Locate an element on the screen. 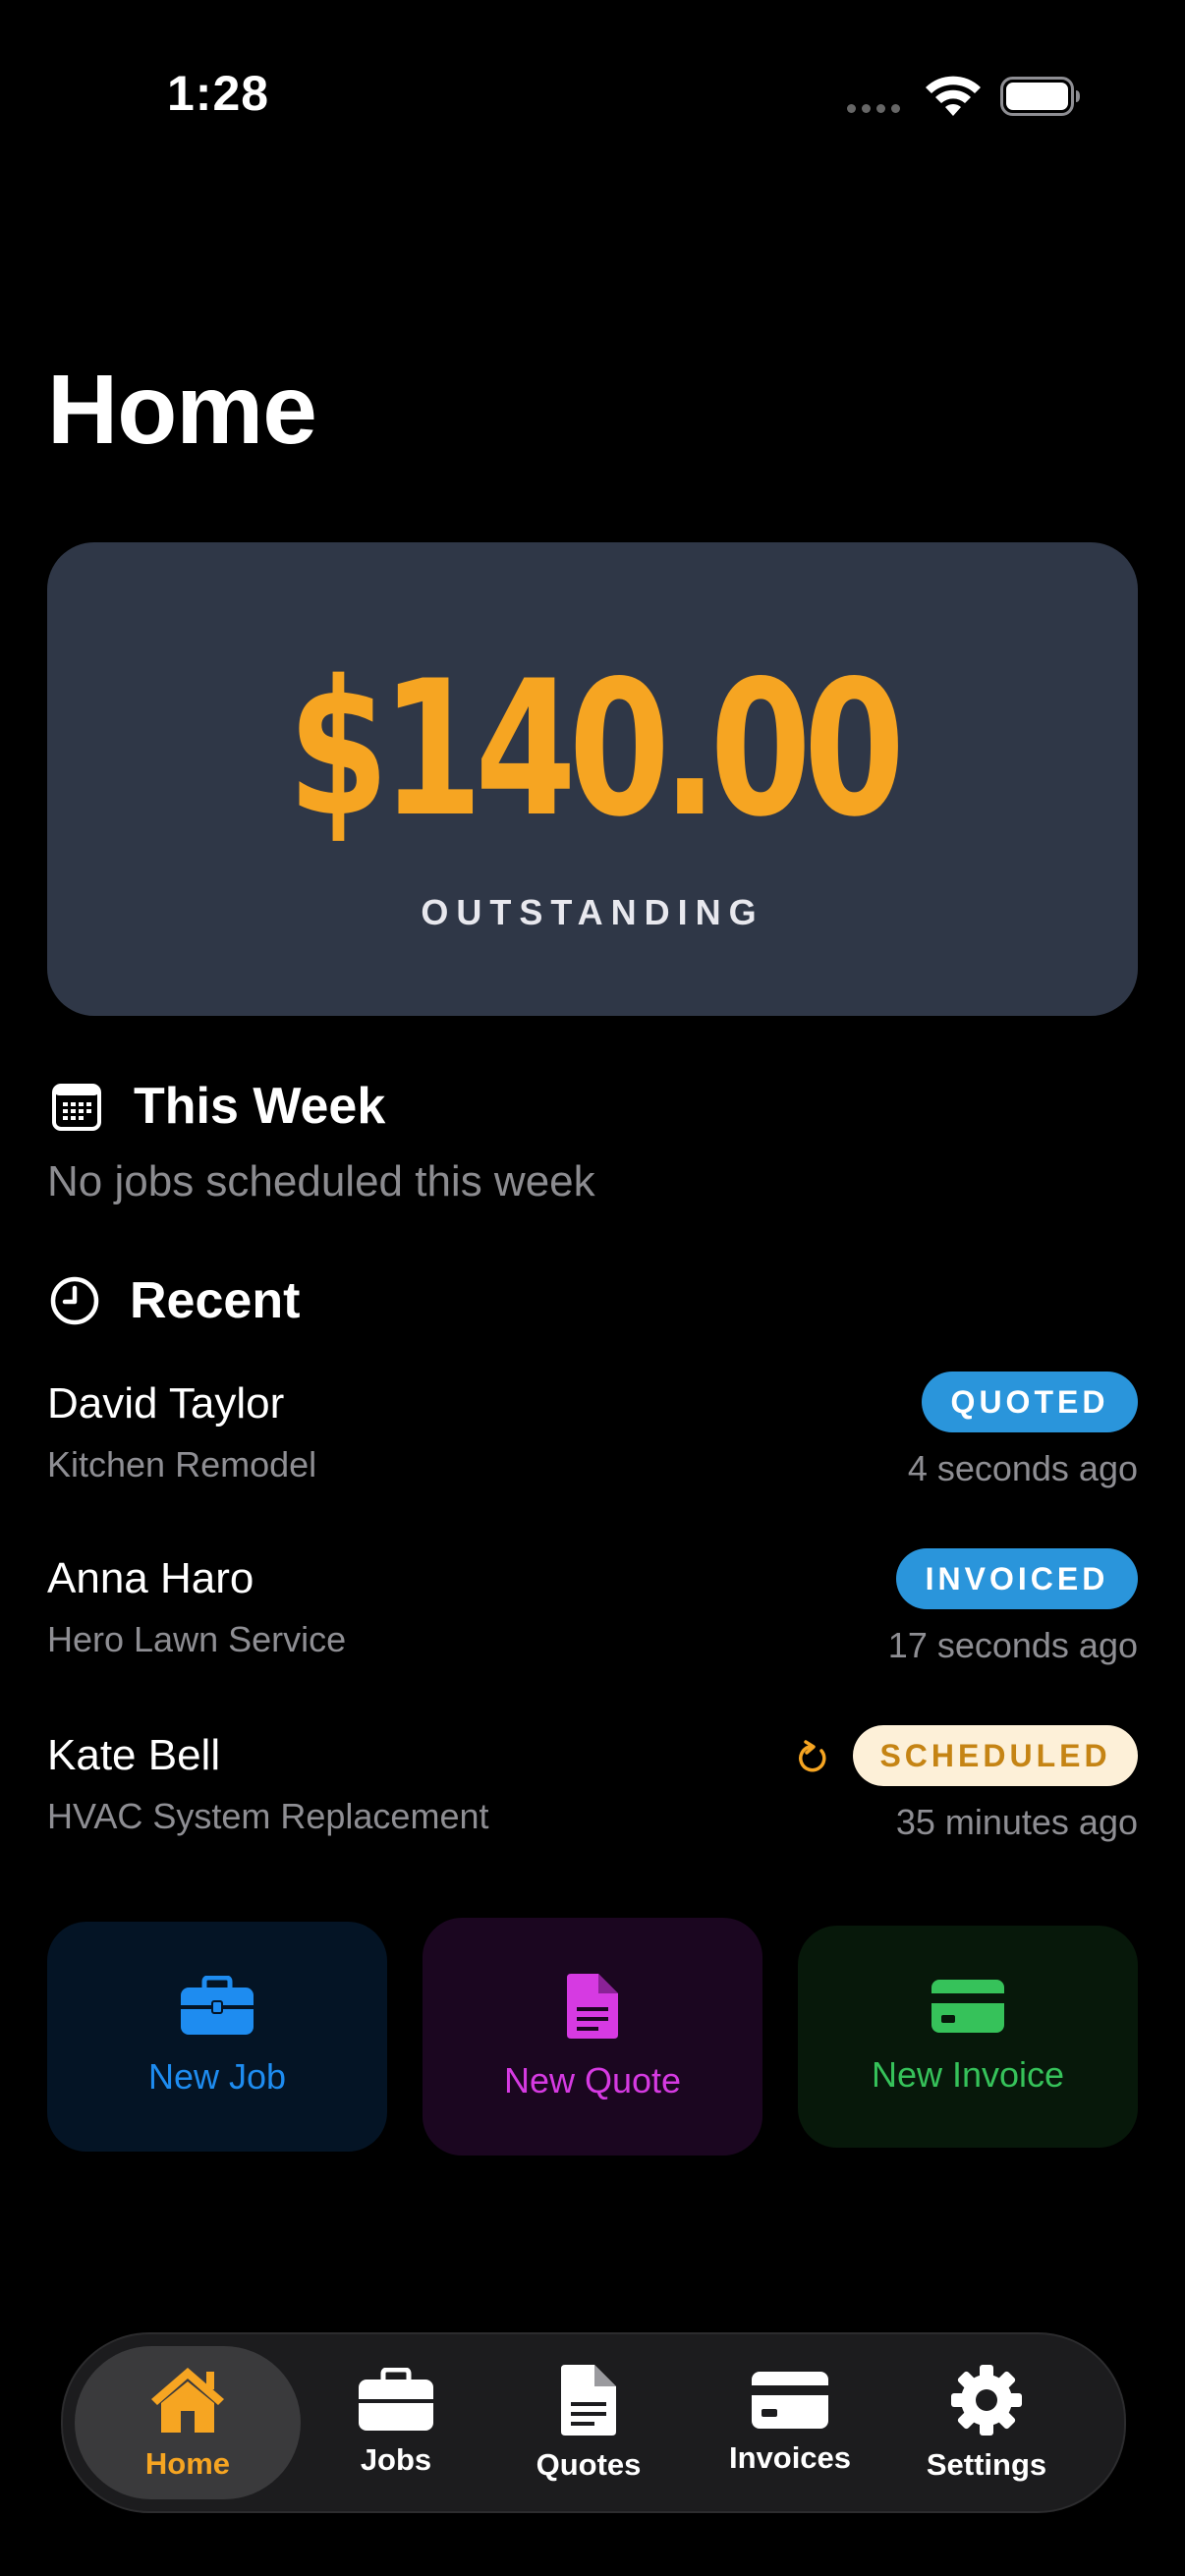 This screenshot has width=1185, height=2576. cellular-dots-icon is located at coordinates (874, 108).